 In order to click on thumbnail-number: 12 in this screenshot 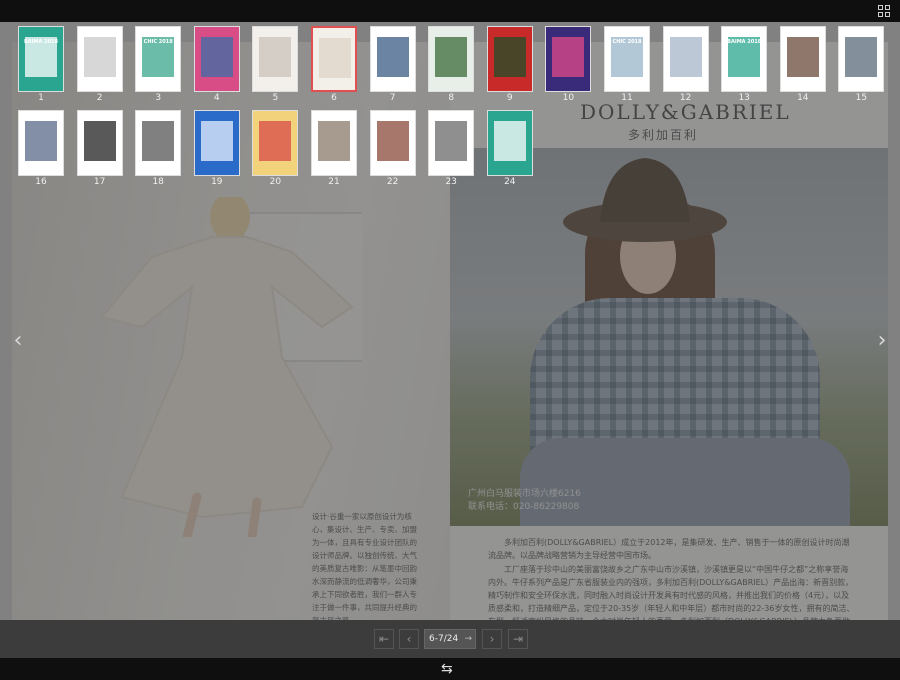, I will do `click(685, 98)`.